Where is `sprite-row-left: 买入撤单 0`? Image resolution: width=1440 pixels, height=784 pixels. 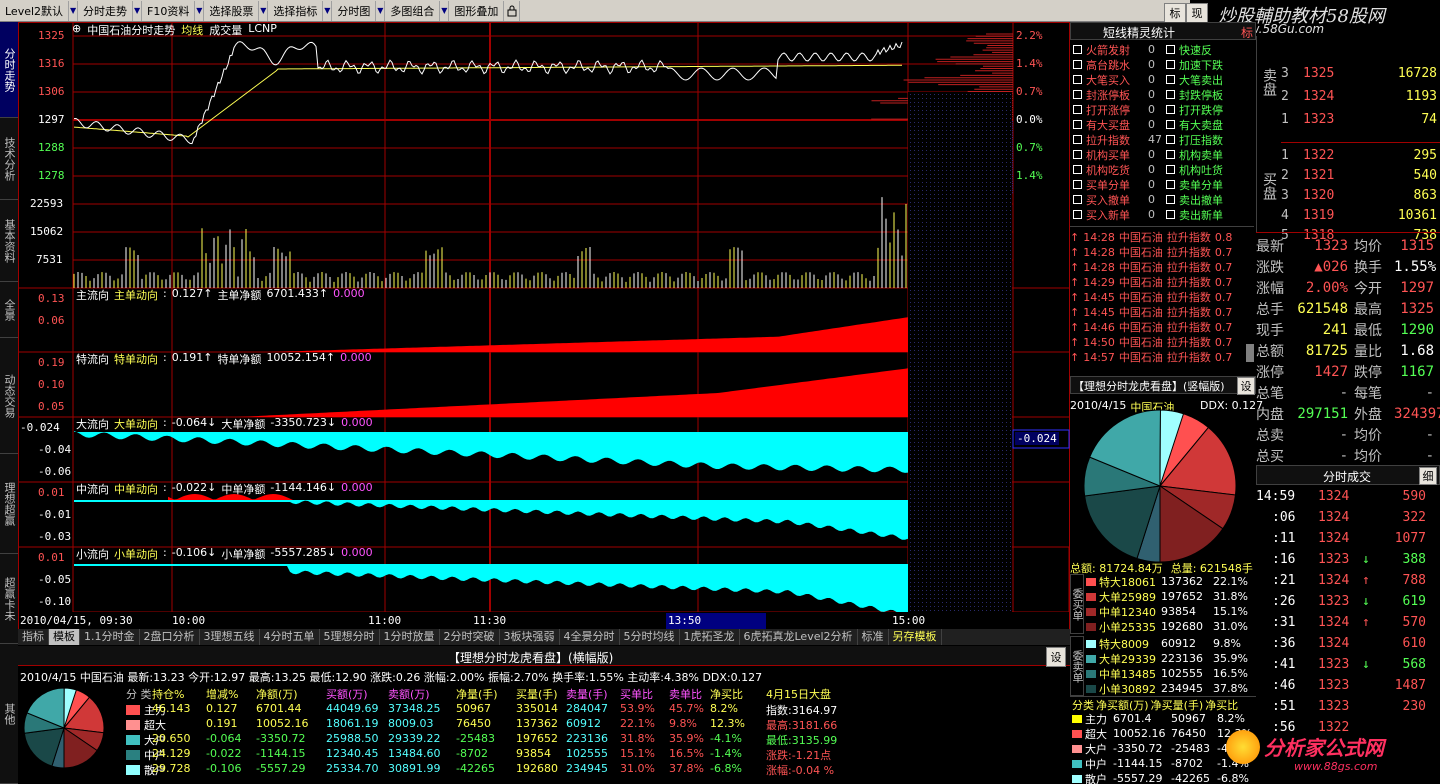 sprite-row-left: 买入撤单 0 is located at coordinates (1117, 199).